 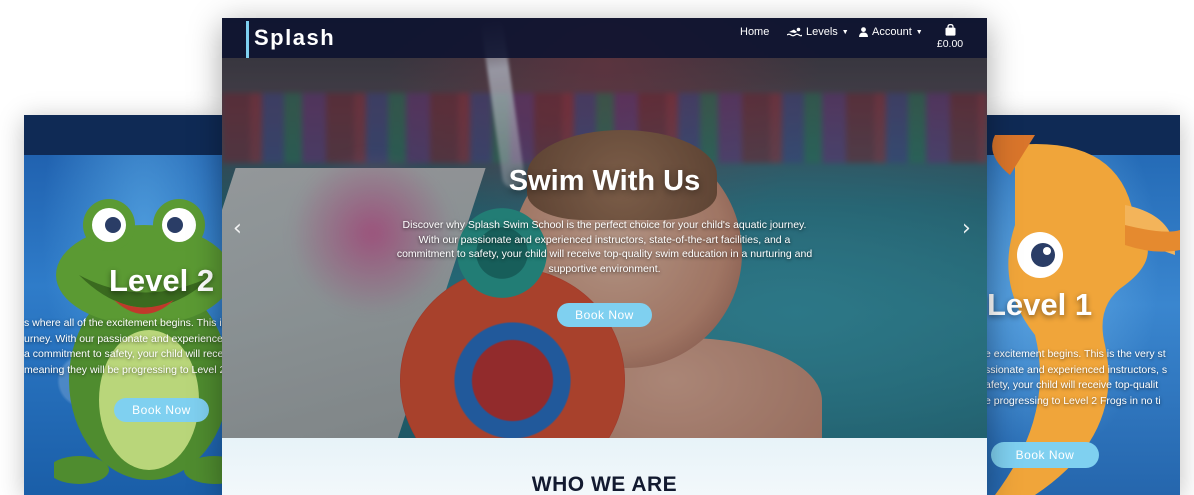 I want to click on carousel-next-arrow-icon: ›, so click(x=966, y=228).